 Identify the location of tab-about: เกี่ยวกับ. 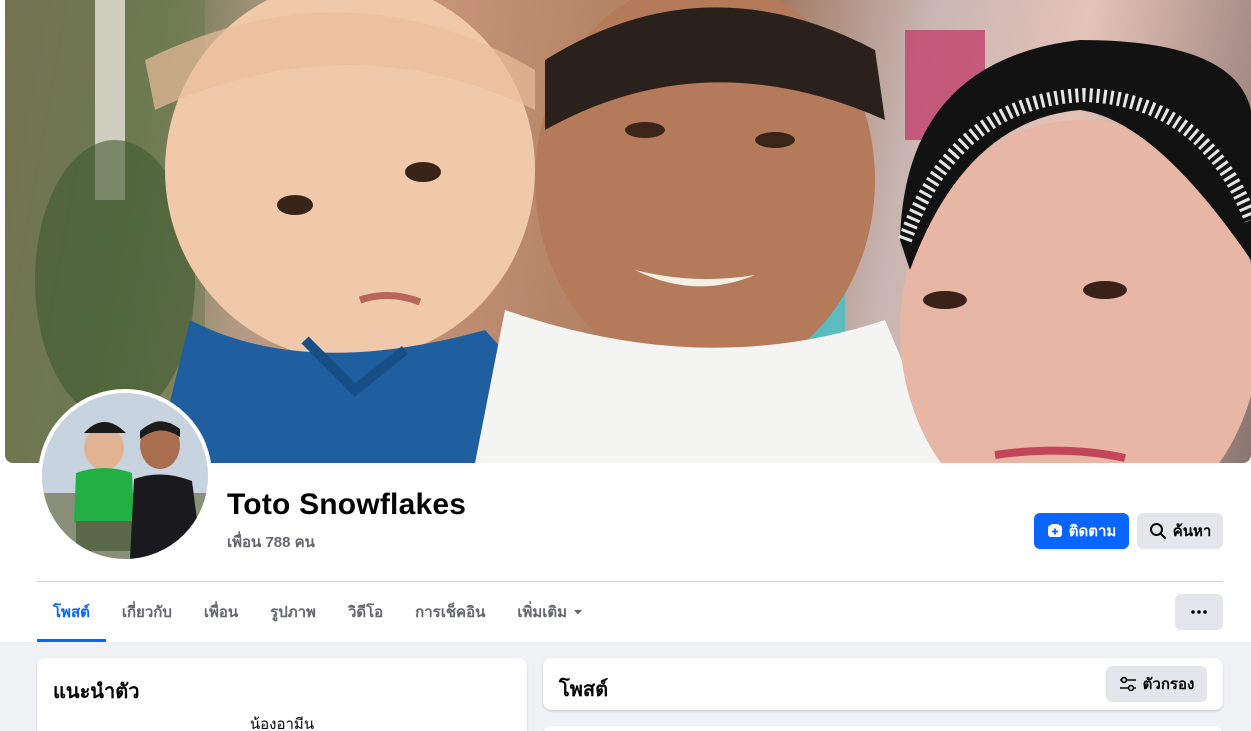
(147, 612).